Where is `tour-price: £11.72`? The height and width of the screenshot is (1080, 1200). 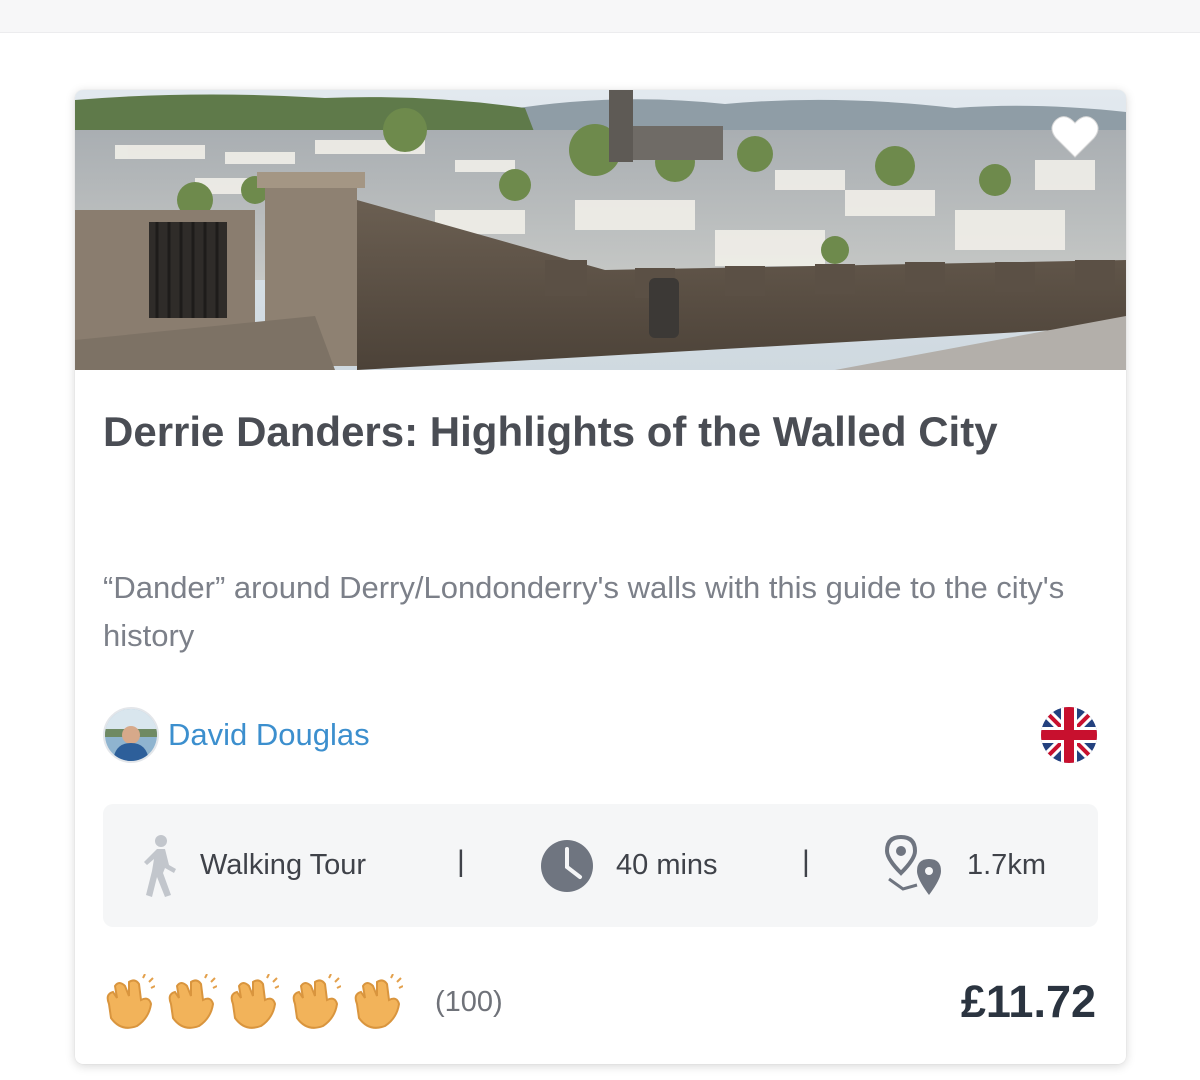 tour-price: £11.72 is located at coordinates (1028, 1001).